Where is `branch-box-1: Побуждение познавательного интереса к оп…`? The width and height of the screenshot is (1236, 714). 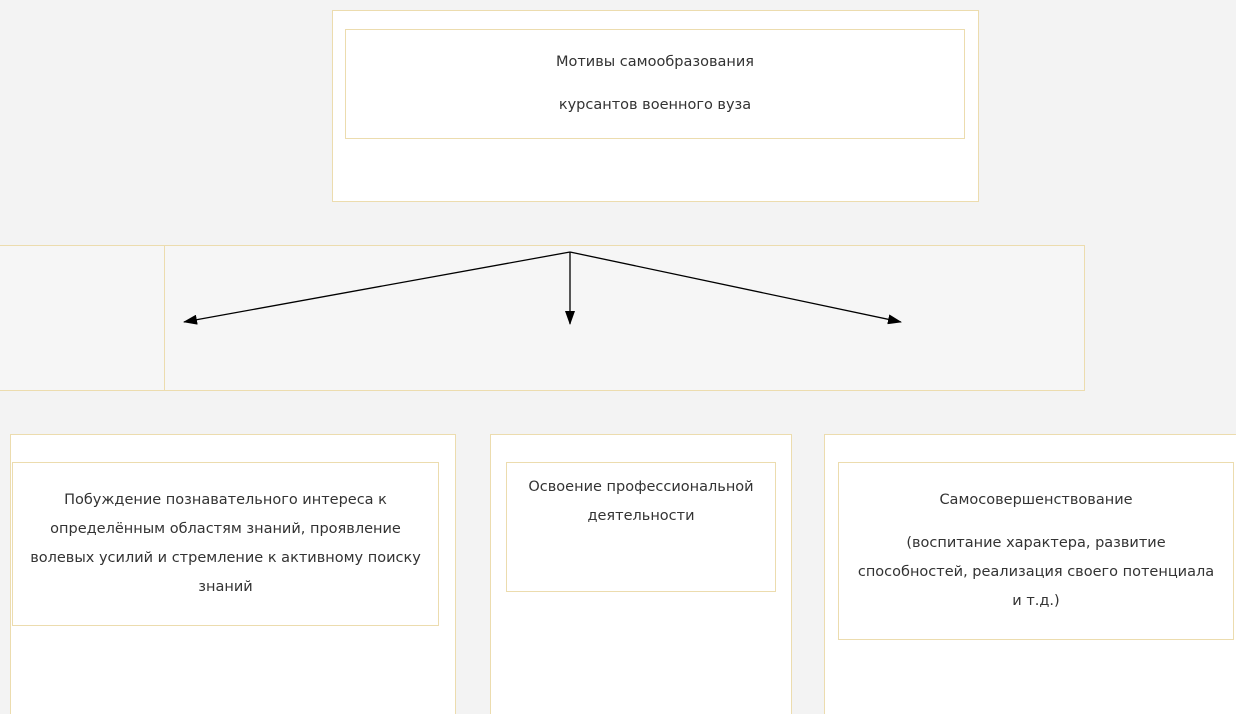 branch-box-1: Побуждение познавательного интереса к оп… is located at coordinates (225, 544).